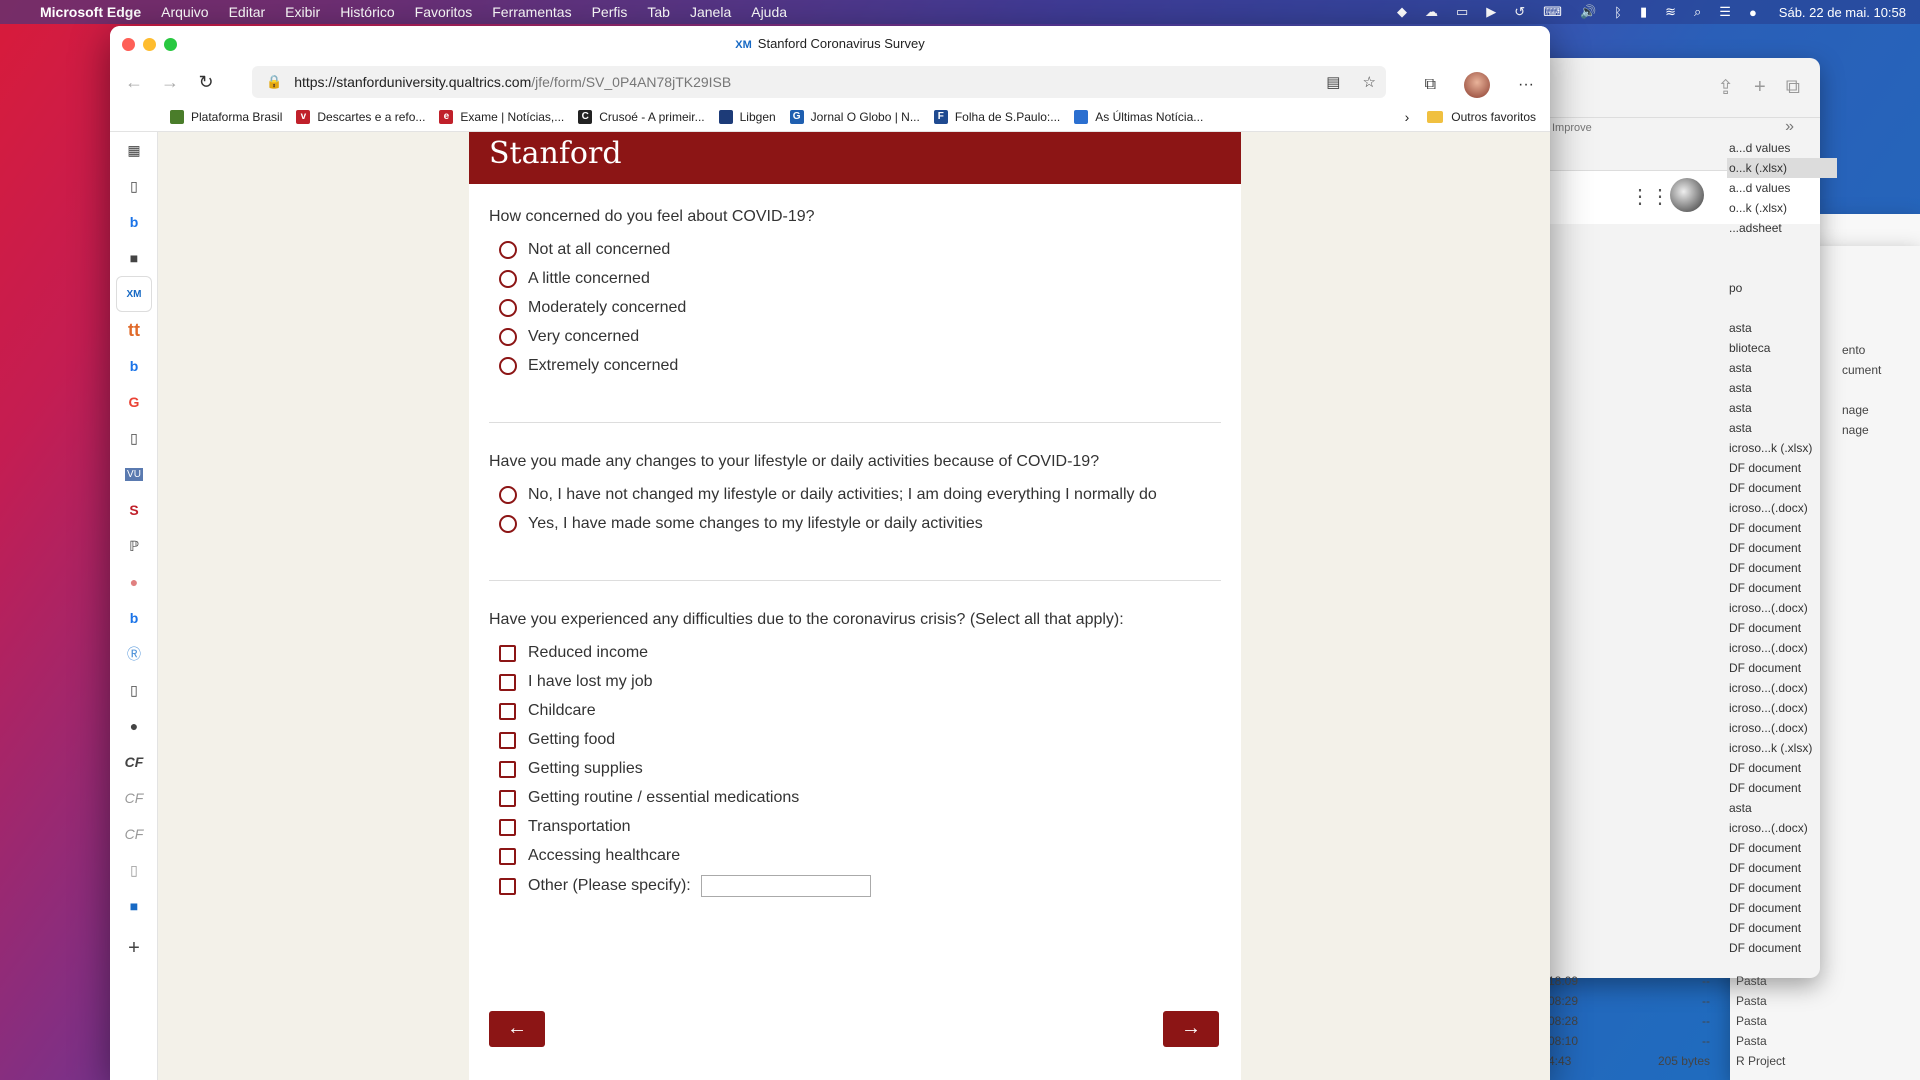  I want to click on q3-option-5: Getting supplies, so click(571, 769).